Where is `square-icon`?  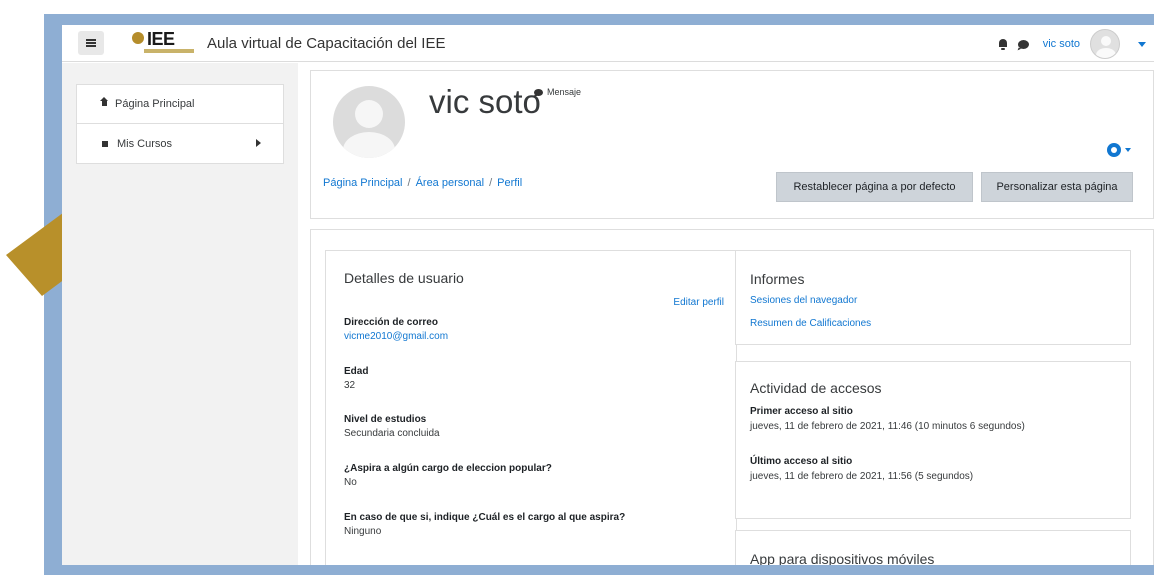
square-icon is located at coordinates (105, 143).